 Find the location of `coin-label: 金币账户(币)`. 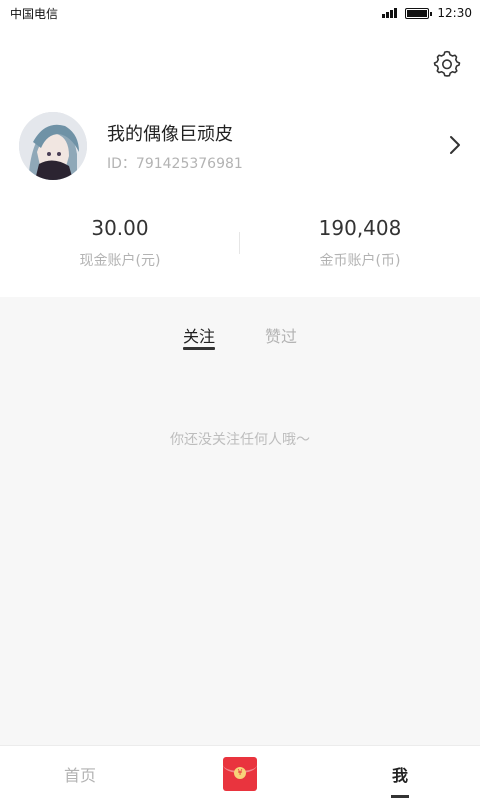

coin-label: 金币账户(币) is located at coordinates (360, 261).